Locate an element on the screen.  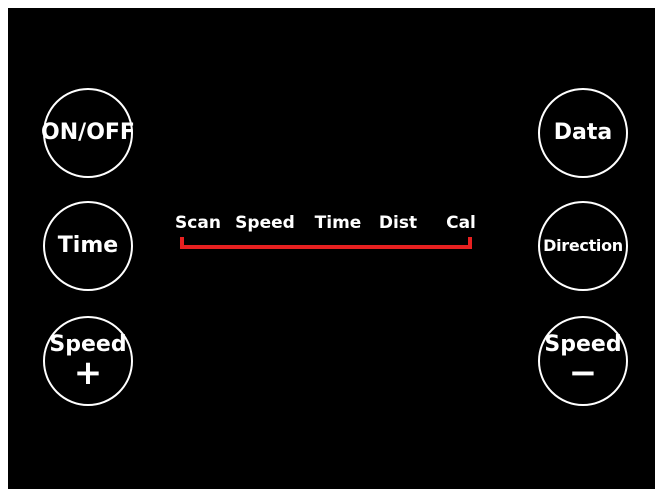
speed-up-button: Speed + is located at coordinates (88, 361).